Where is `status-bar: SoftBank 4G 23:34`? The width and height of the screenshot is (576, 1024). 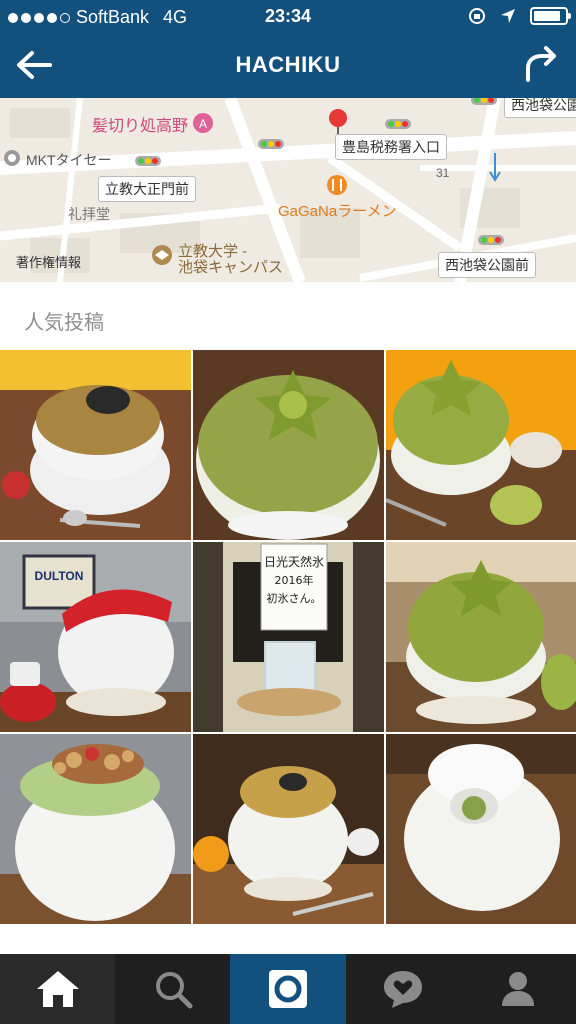
status-bar: SoftBank 4G 23:34 is located at coordinates (288, 17).